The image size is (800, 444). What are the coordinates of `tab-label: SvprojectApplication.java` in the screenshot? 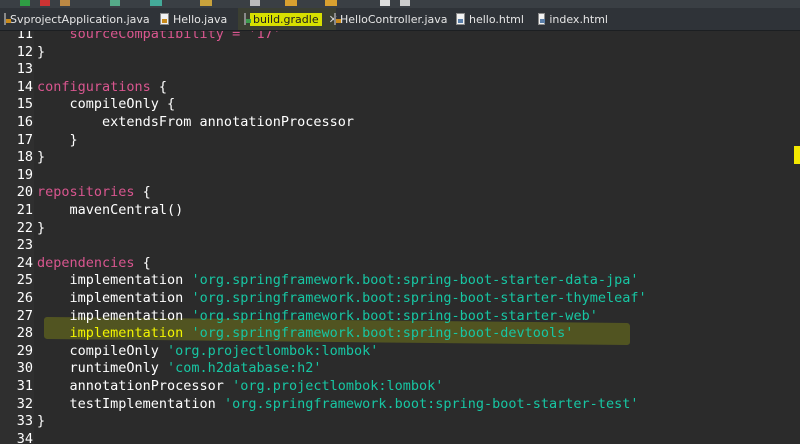 It's located at (80, 19).